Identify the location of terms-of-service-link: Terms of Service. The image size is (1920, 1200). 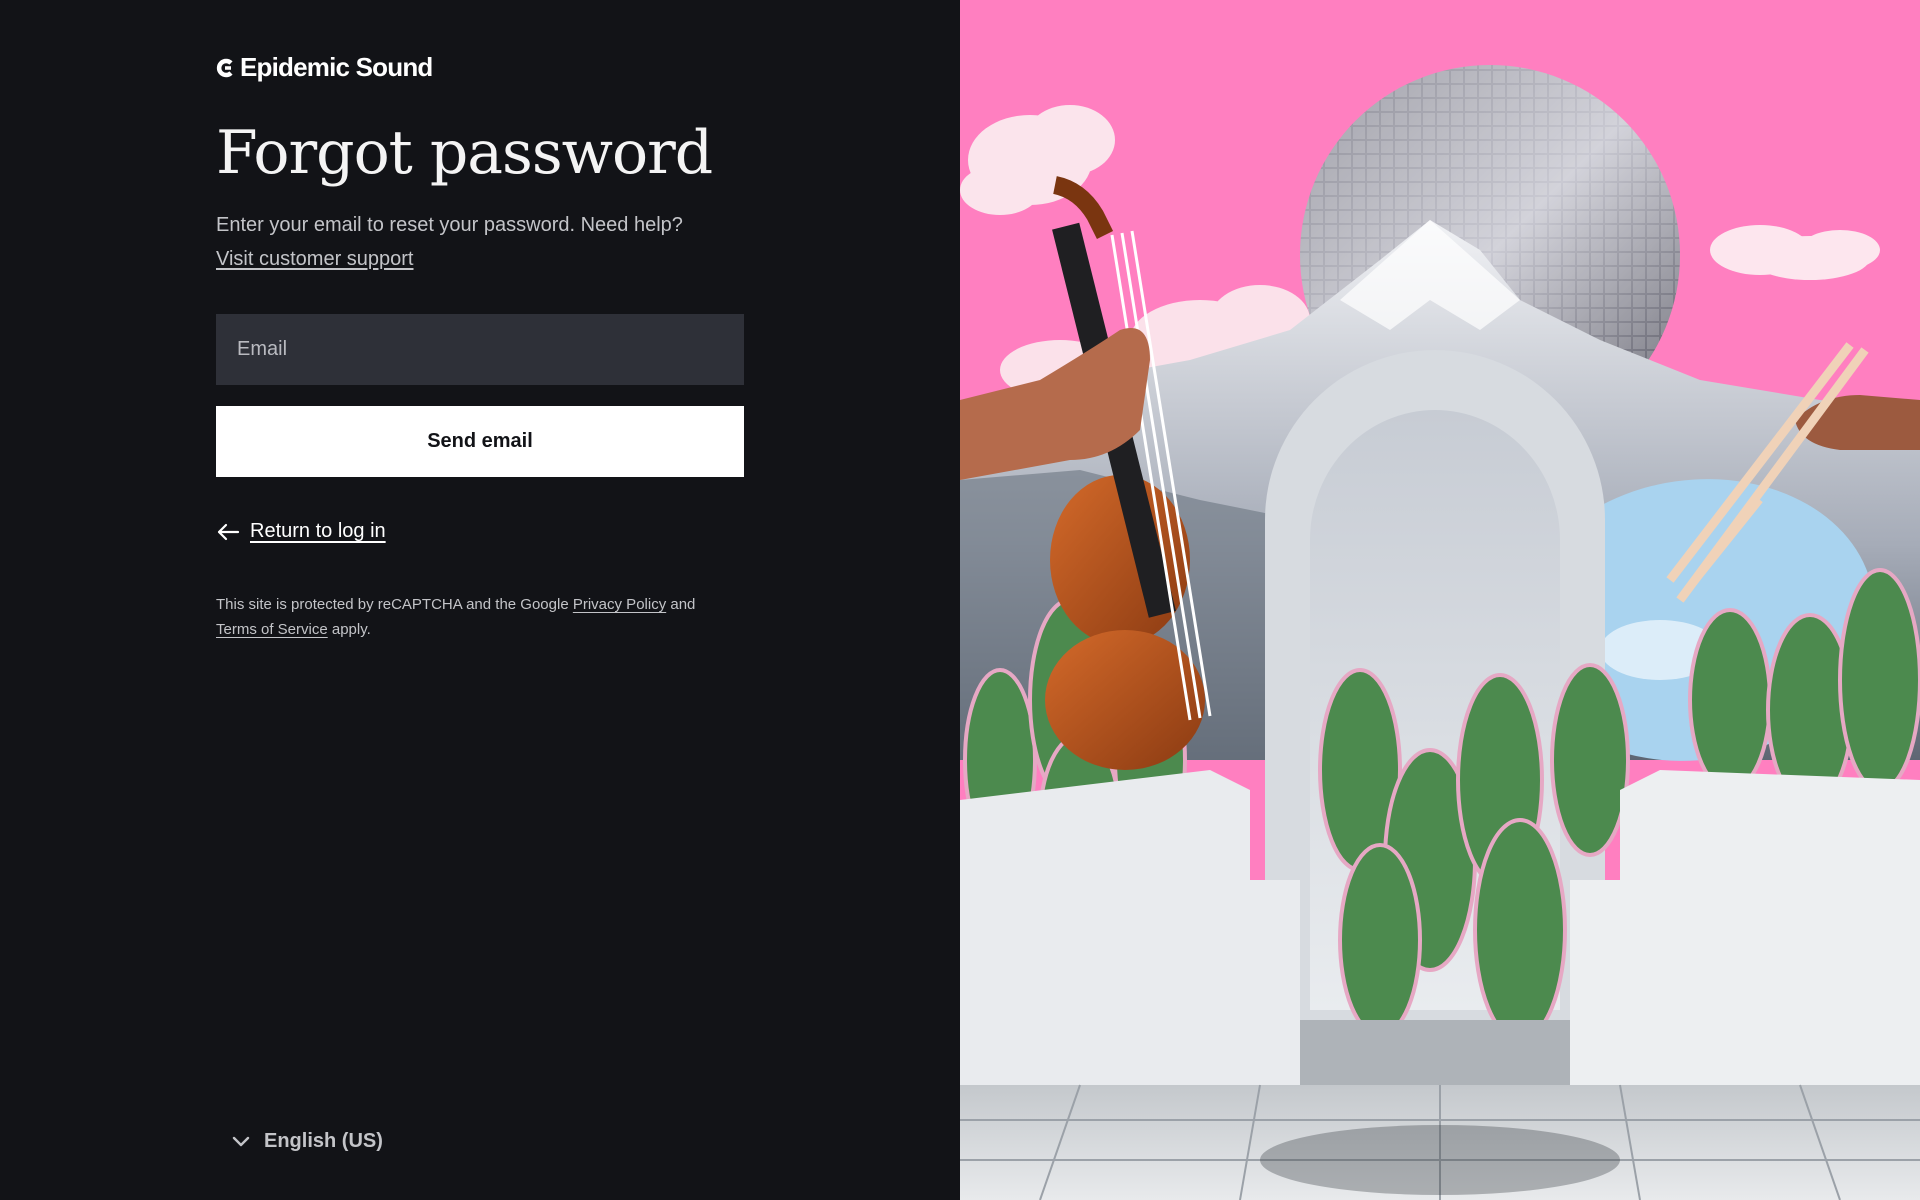
(272, 629).